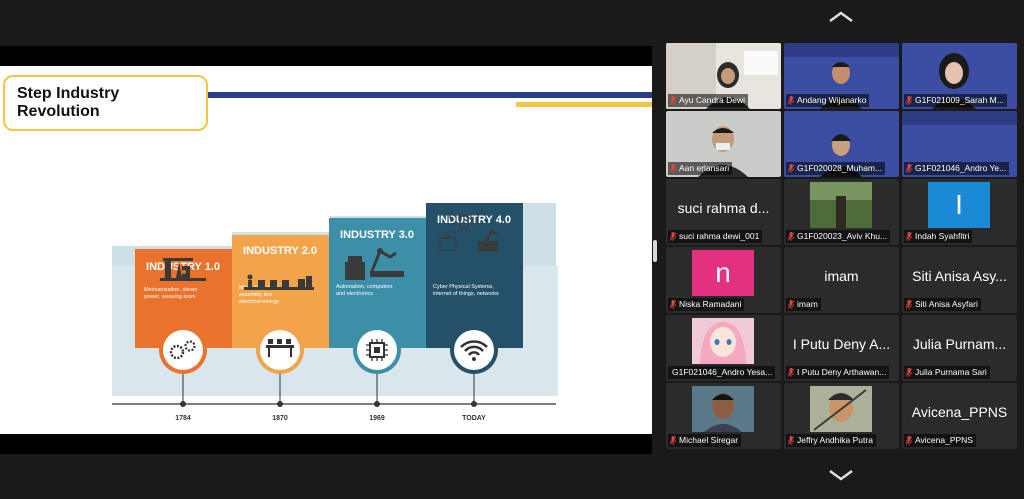 This screenshot has width=1024, height=499. Describe the element at coordinates (841, 276) in the screenshot. I see `participant-display-name: imam` at that location.